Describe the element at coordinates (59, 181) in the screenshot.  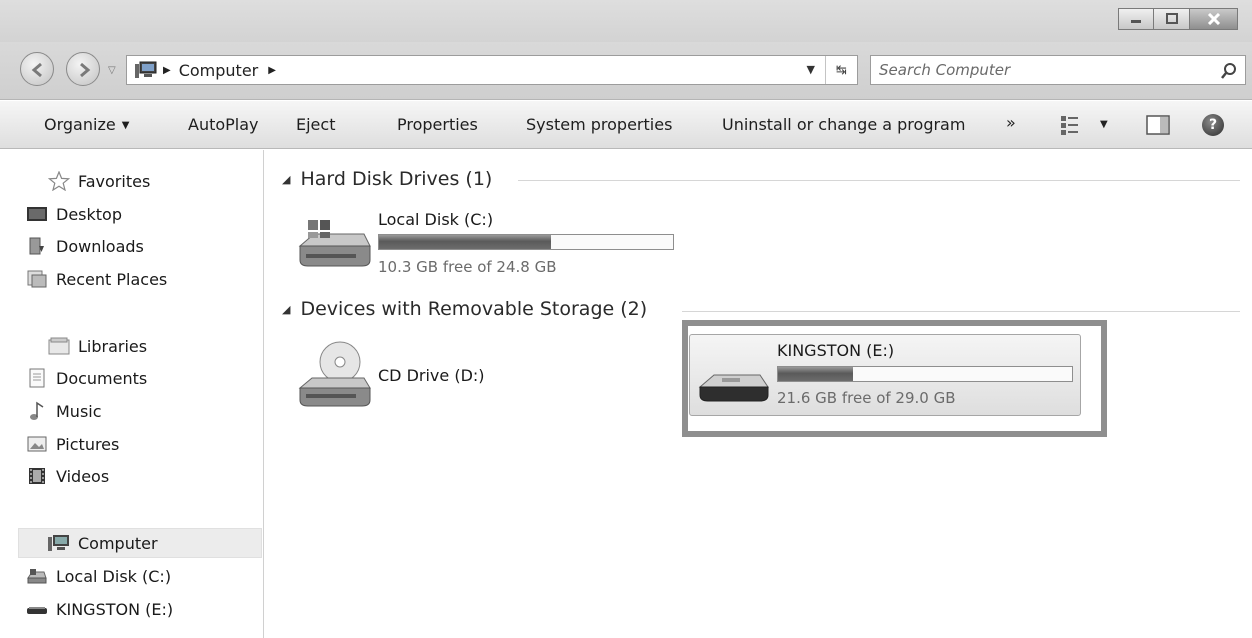
I see `star-icon` at that location.